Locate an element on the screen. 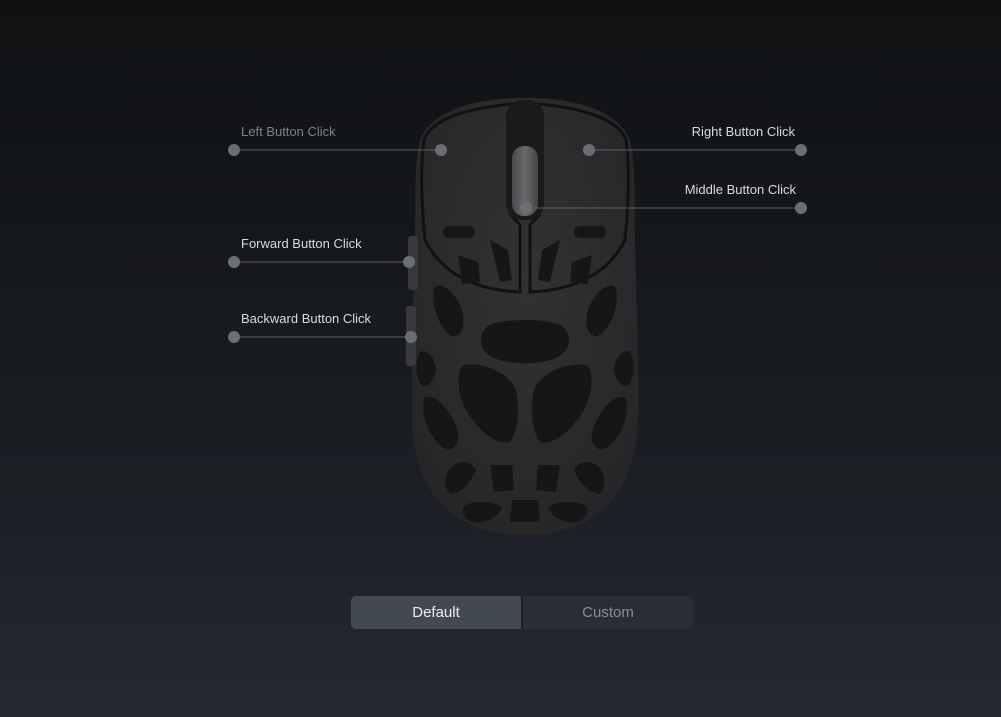 The height and width of the screenshot is (717, 1001). mode-toggle: Default Custom is located at coordinates (522, 612).